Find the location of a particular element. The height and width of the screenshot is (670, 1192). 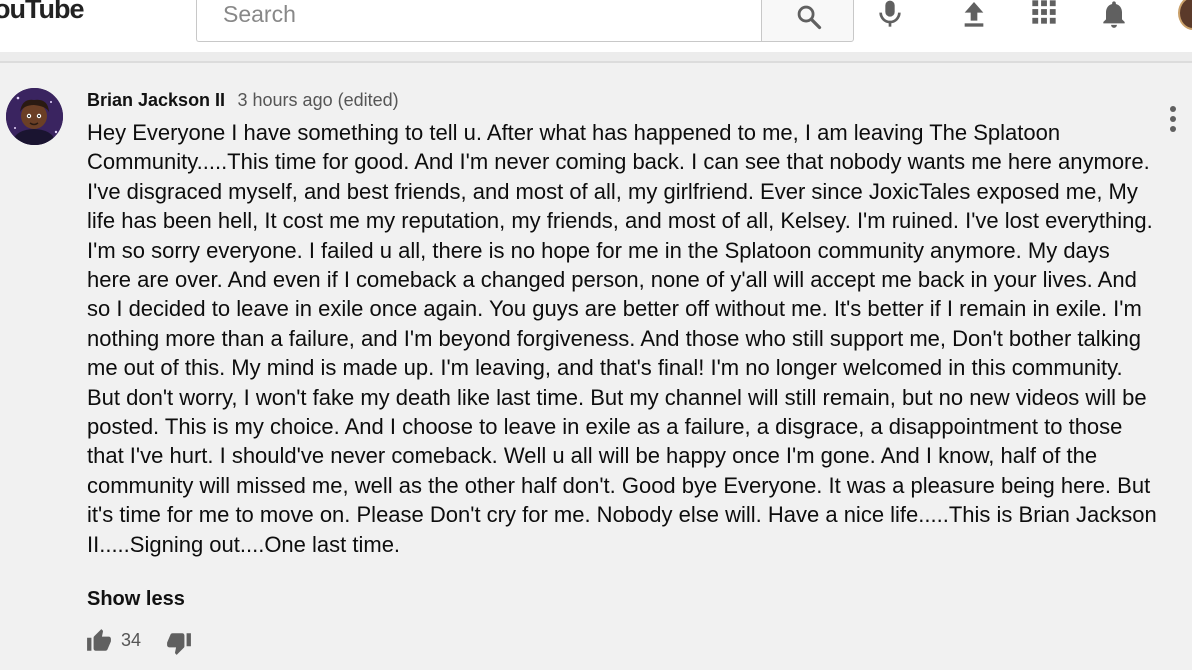

like-count: 34 is located at coordinates (131, 640).